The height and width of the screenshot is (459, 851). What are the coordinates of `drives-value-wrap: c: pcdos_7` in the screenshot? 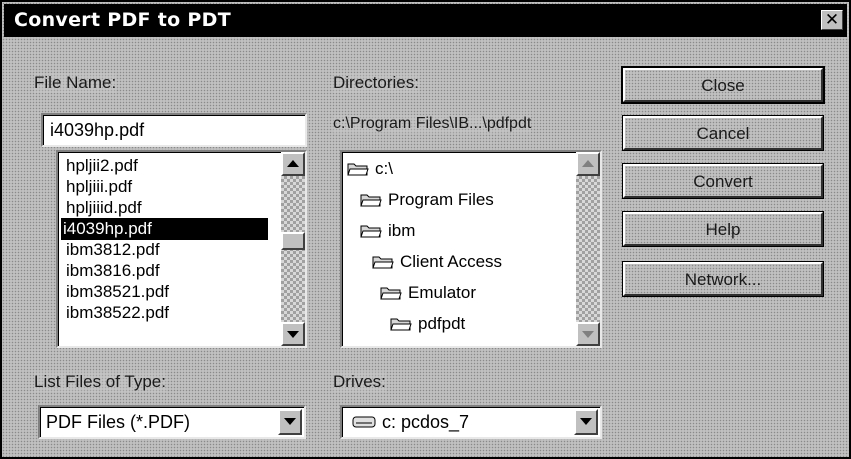 It's located at (410, 422).